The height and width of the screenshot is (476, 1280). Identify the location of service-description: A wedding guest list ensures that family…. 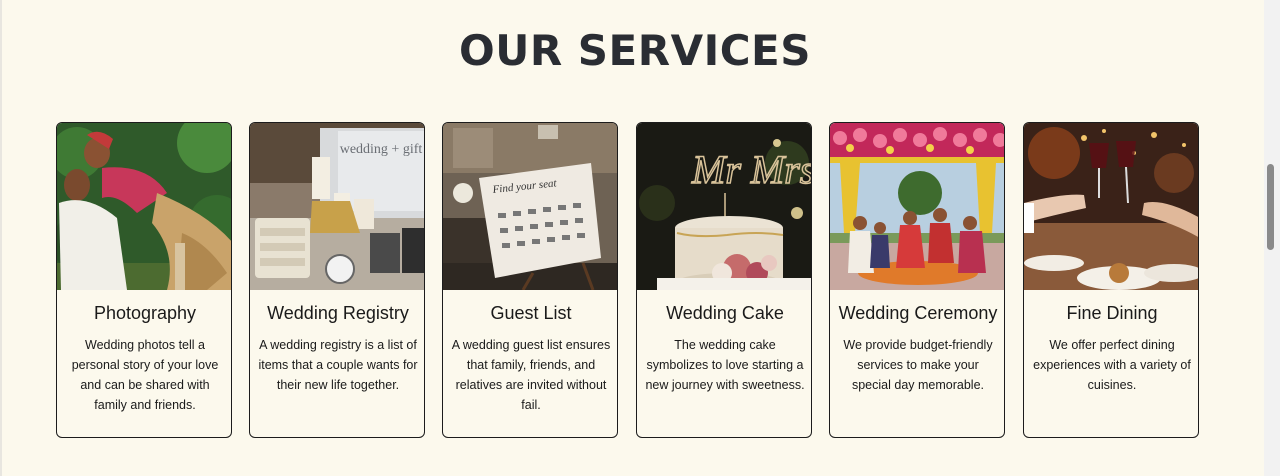
(531, 375).